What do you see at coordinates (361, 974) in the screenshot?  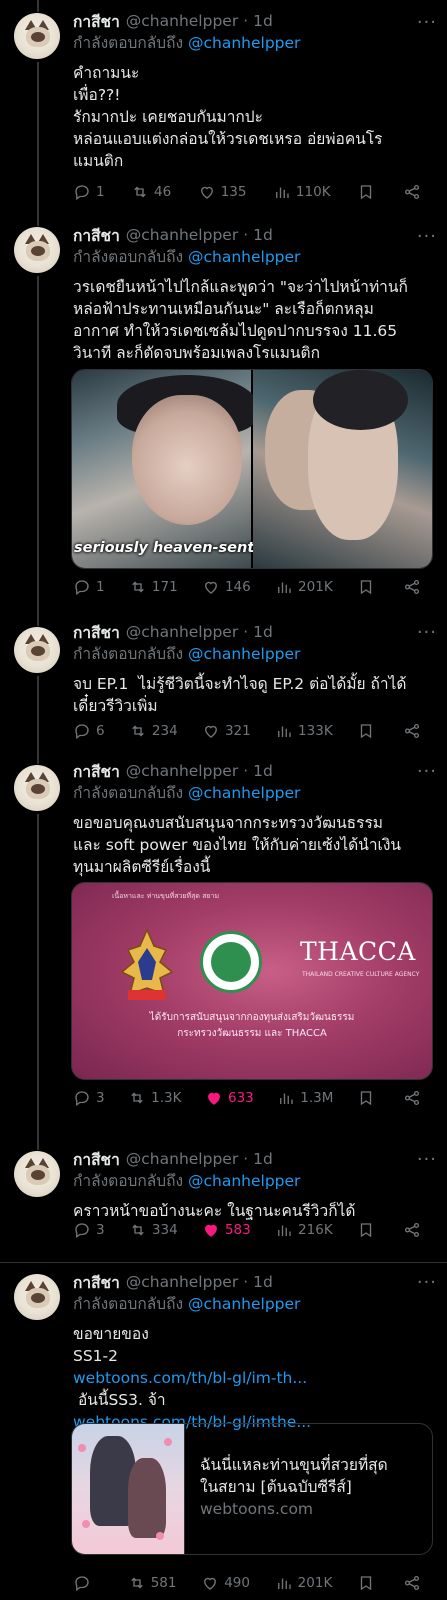 I see `thacca-logo-subtitle: THAILAND CREATIVE CULTURE AGENCY` at bounding box center [361, 974].